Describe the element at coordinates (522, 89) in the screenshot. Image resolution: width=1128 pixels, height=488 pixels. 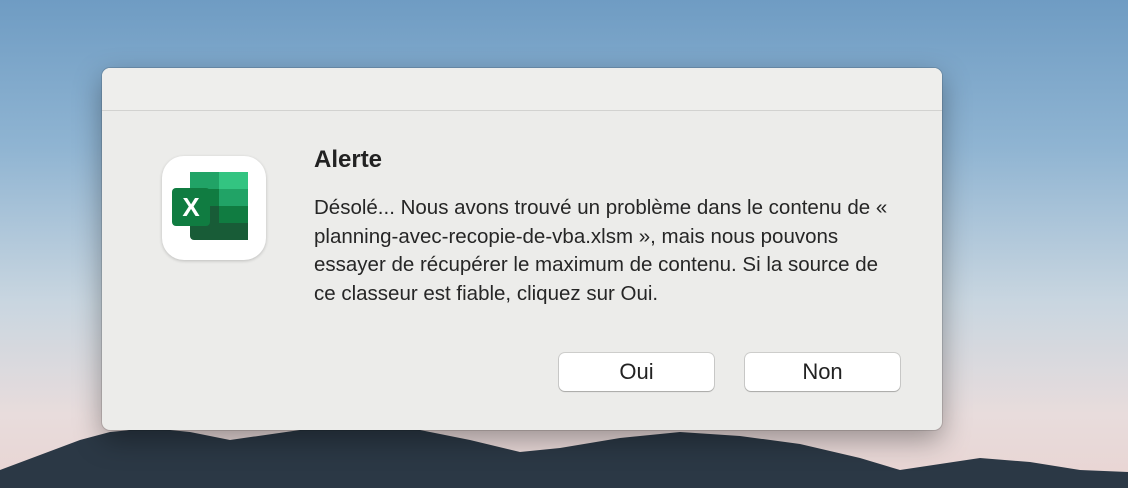
I see `dialog-titlebar` at that location.